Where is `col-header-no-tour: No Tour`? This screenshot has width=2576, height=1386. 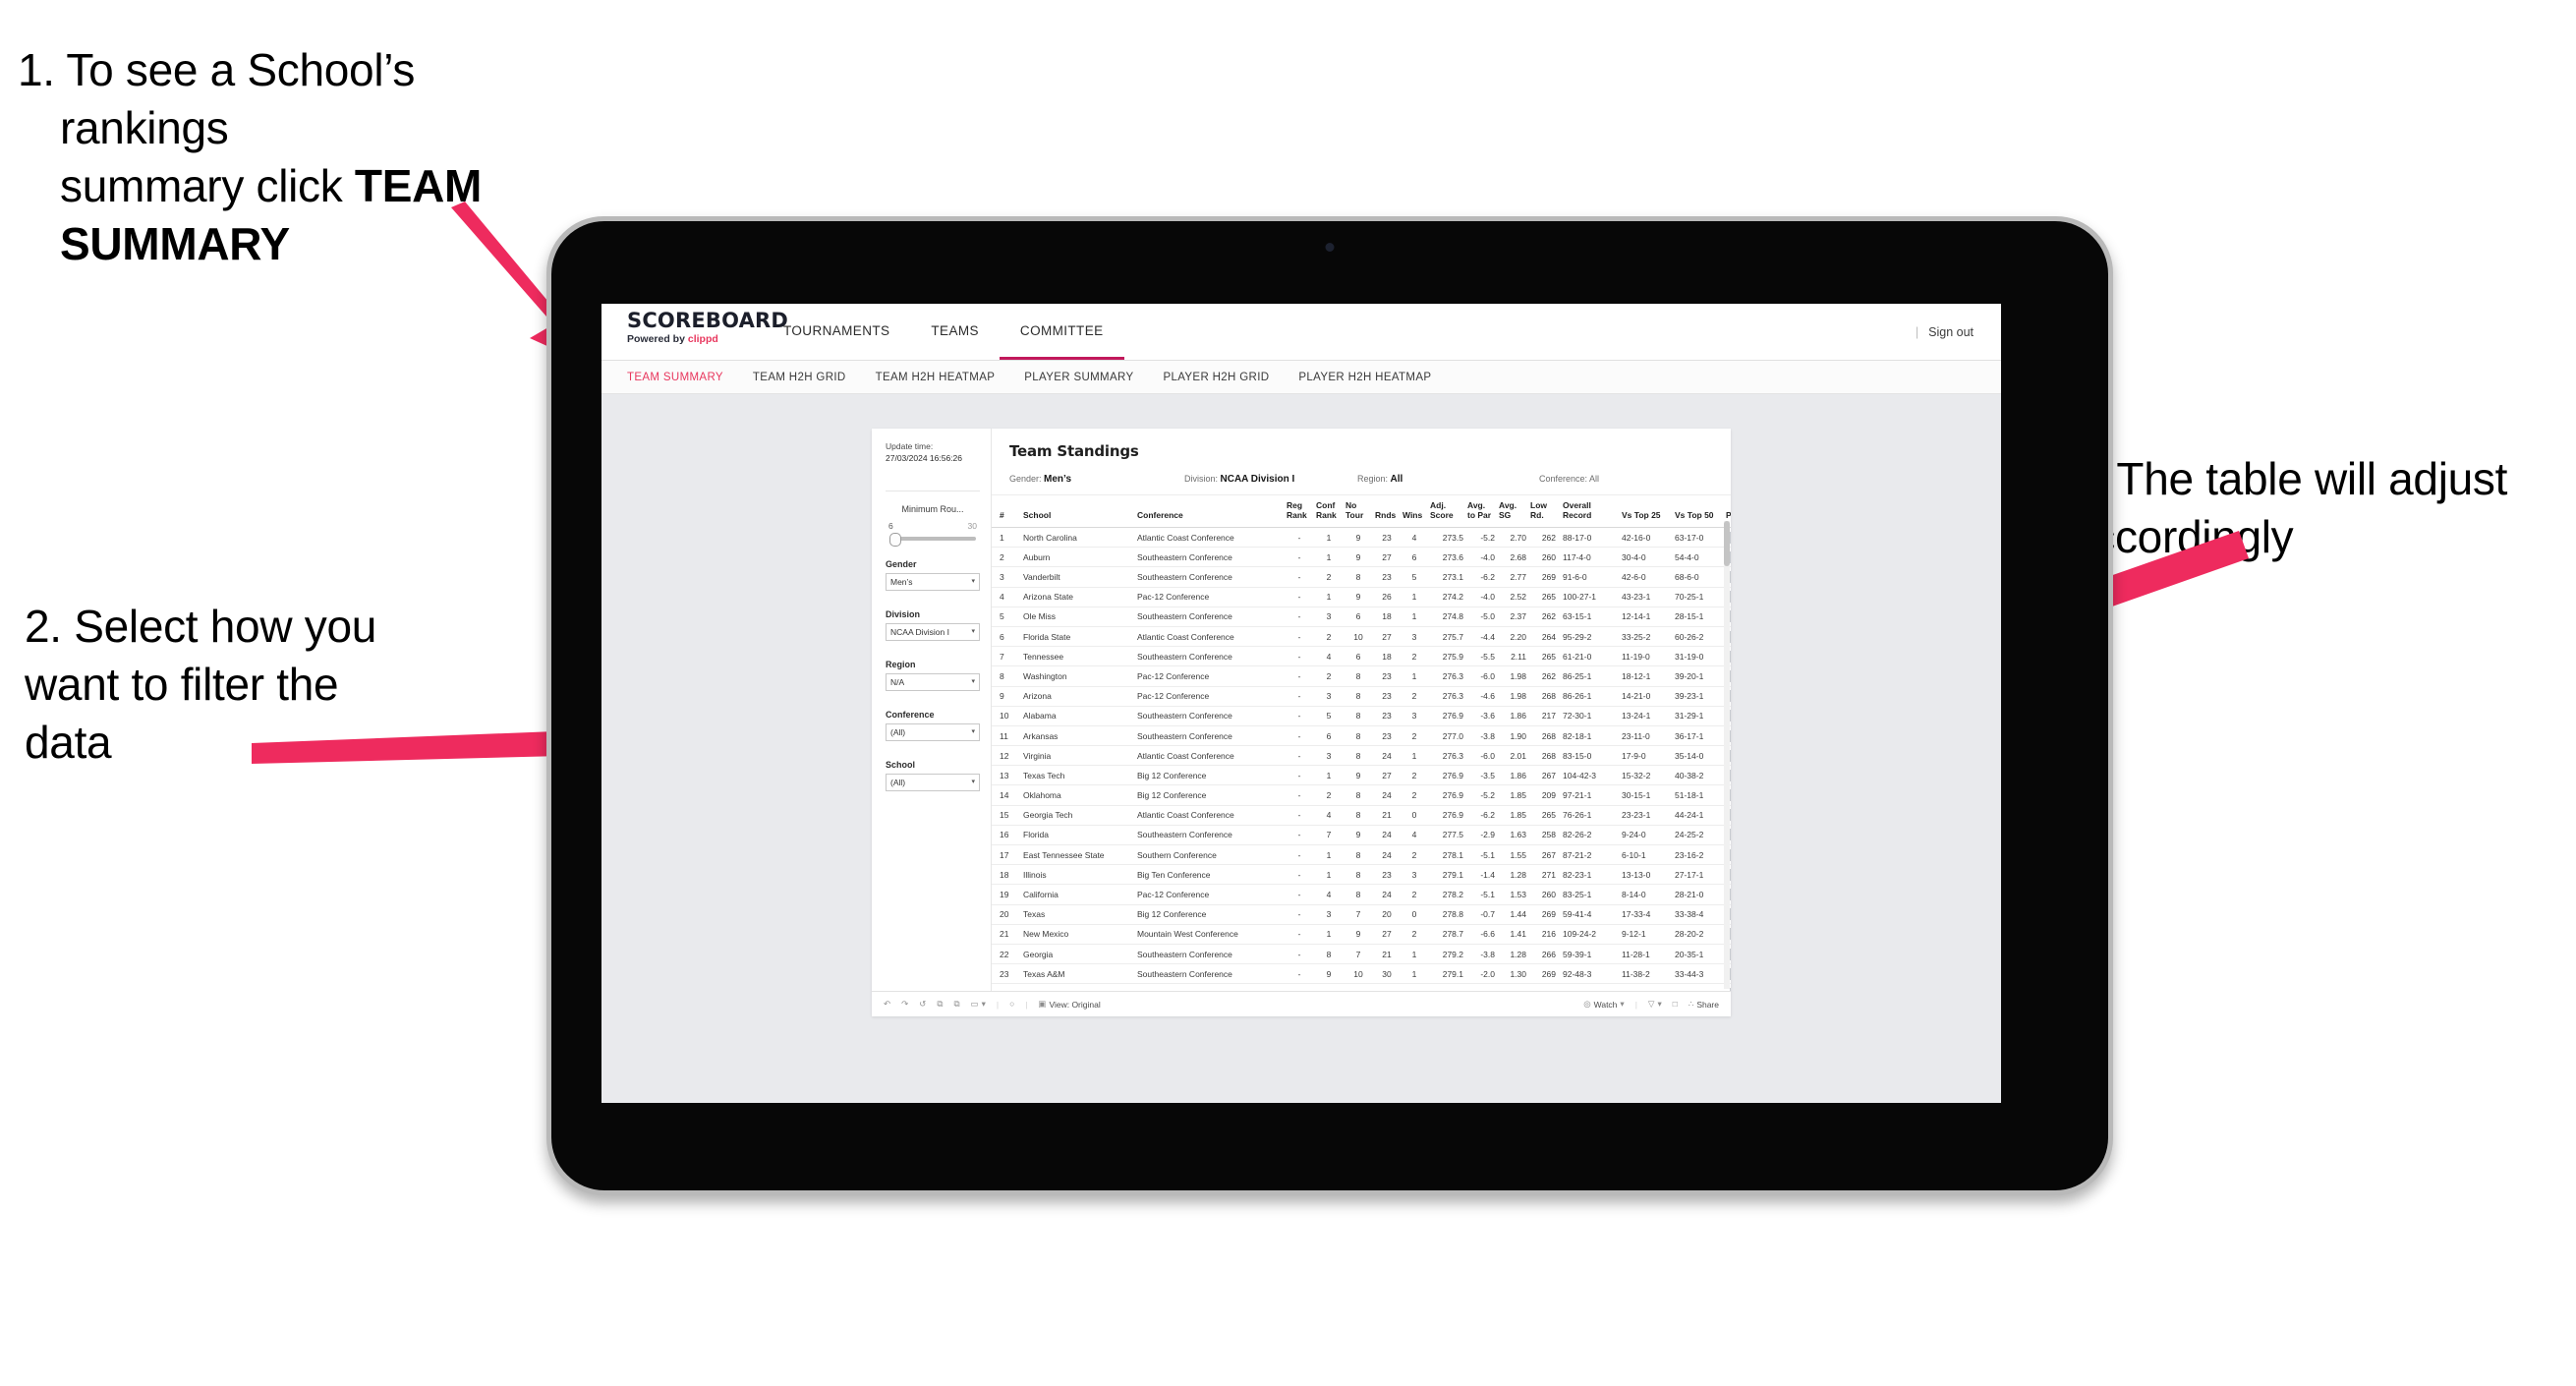
col-header-no-tour: No Tour is located at coordinates (1359, 512).